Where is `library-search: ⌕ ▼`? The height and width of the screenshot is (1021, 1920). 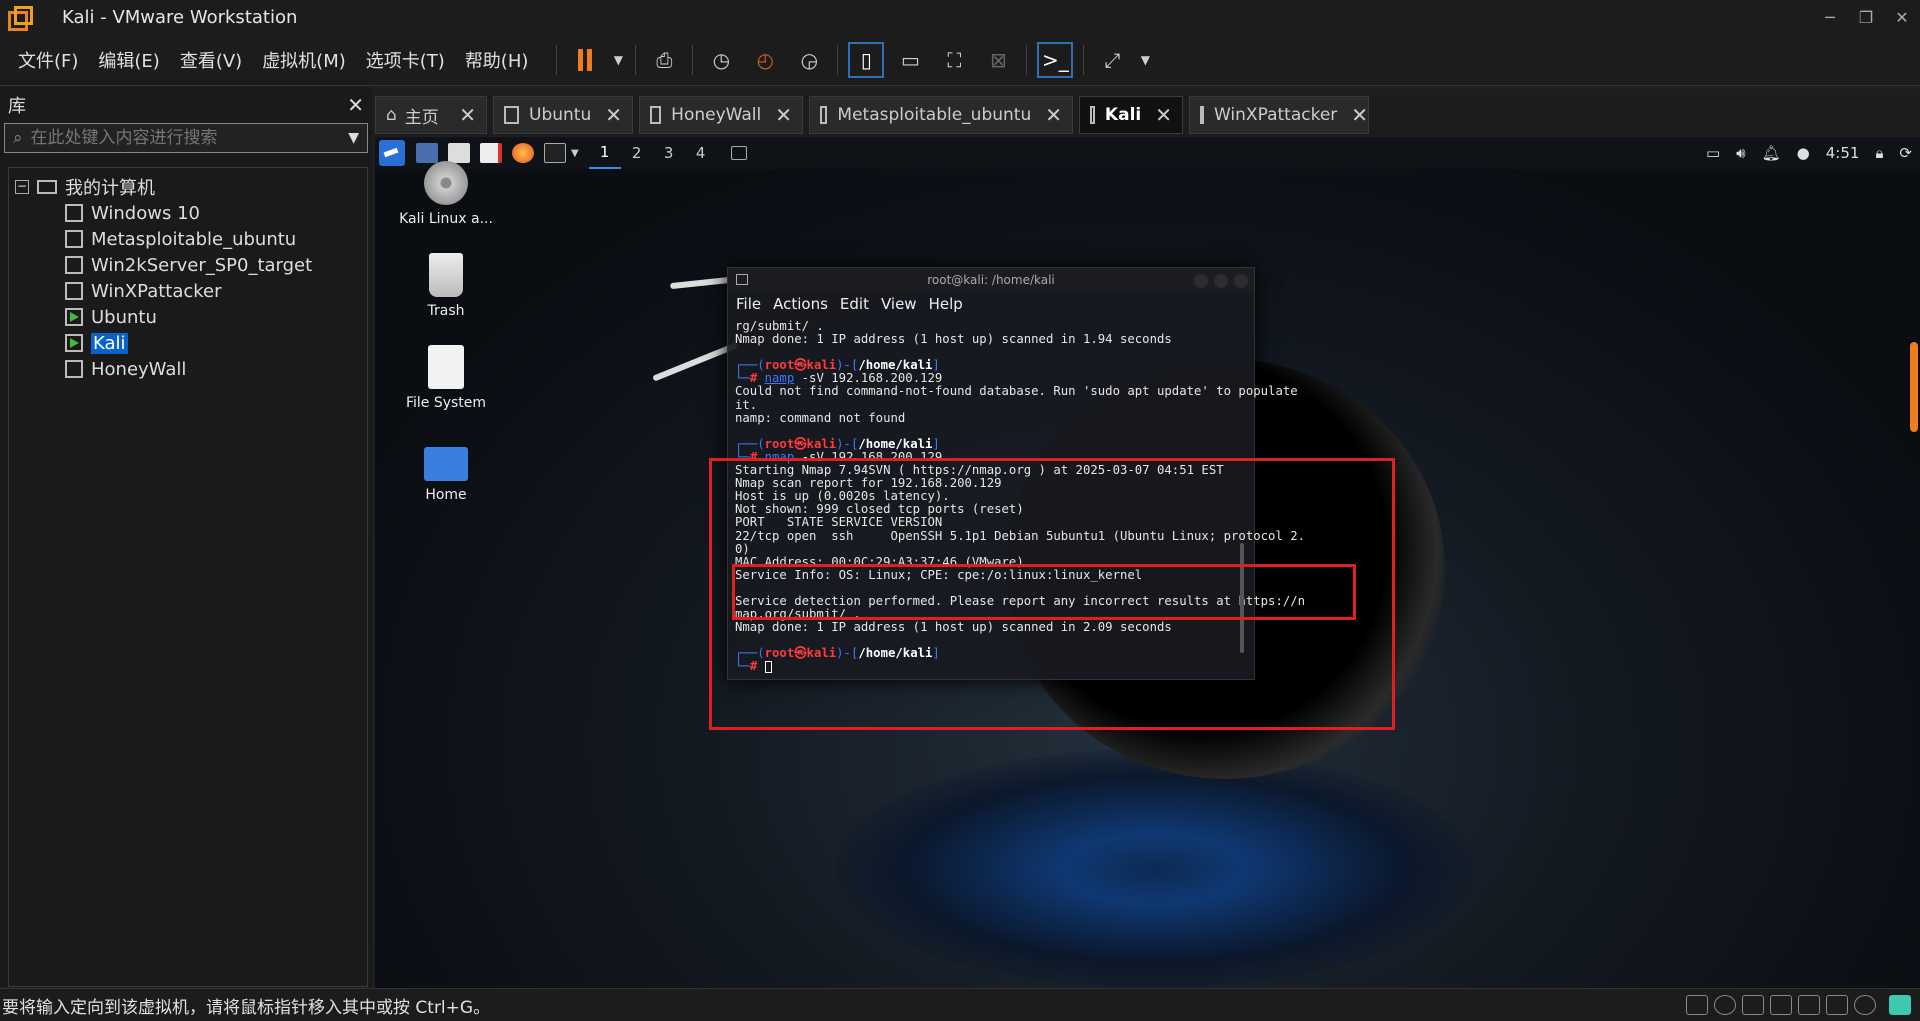
library-search: ⌕ ▼ is located at coordinates (186, 138).